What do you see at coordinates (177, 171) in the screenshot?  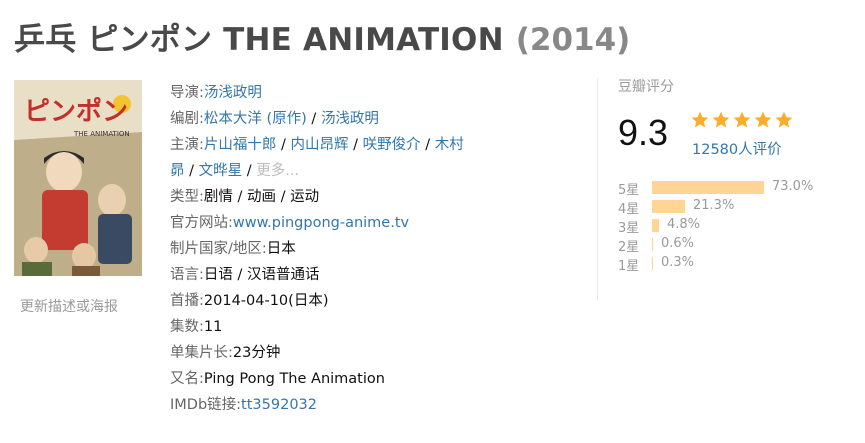 I see `cast-link-4-continued: 昴` at bounding box center [177, 171].